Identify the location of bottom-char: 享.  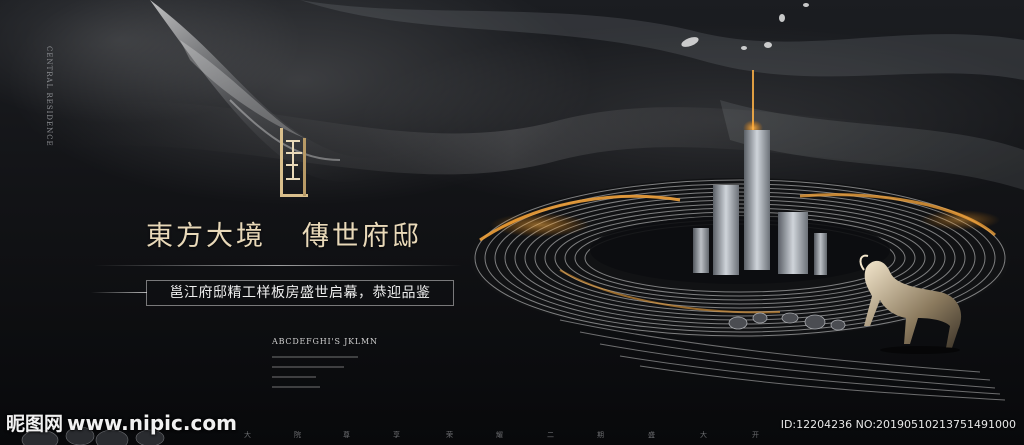
(396, 435).